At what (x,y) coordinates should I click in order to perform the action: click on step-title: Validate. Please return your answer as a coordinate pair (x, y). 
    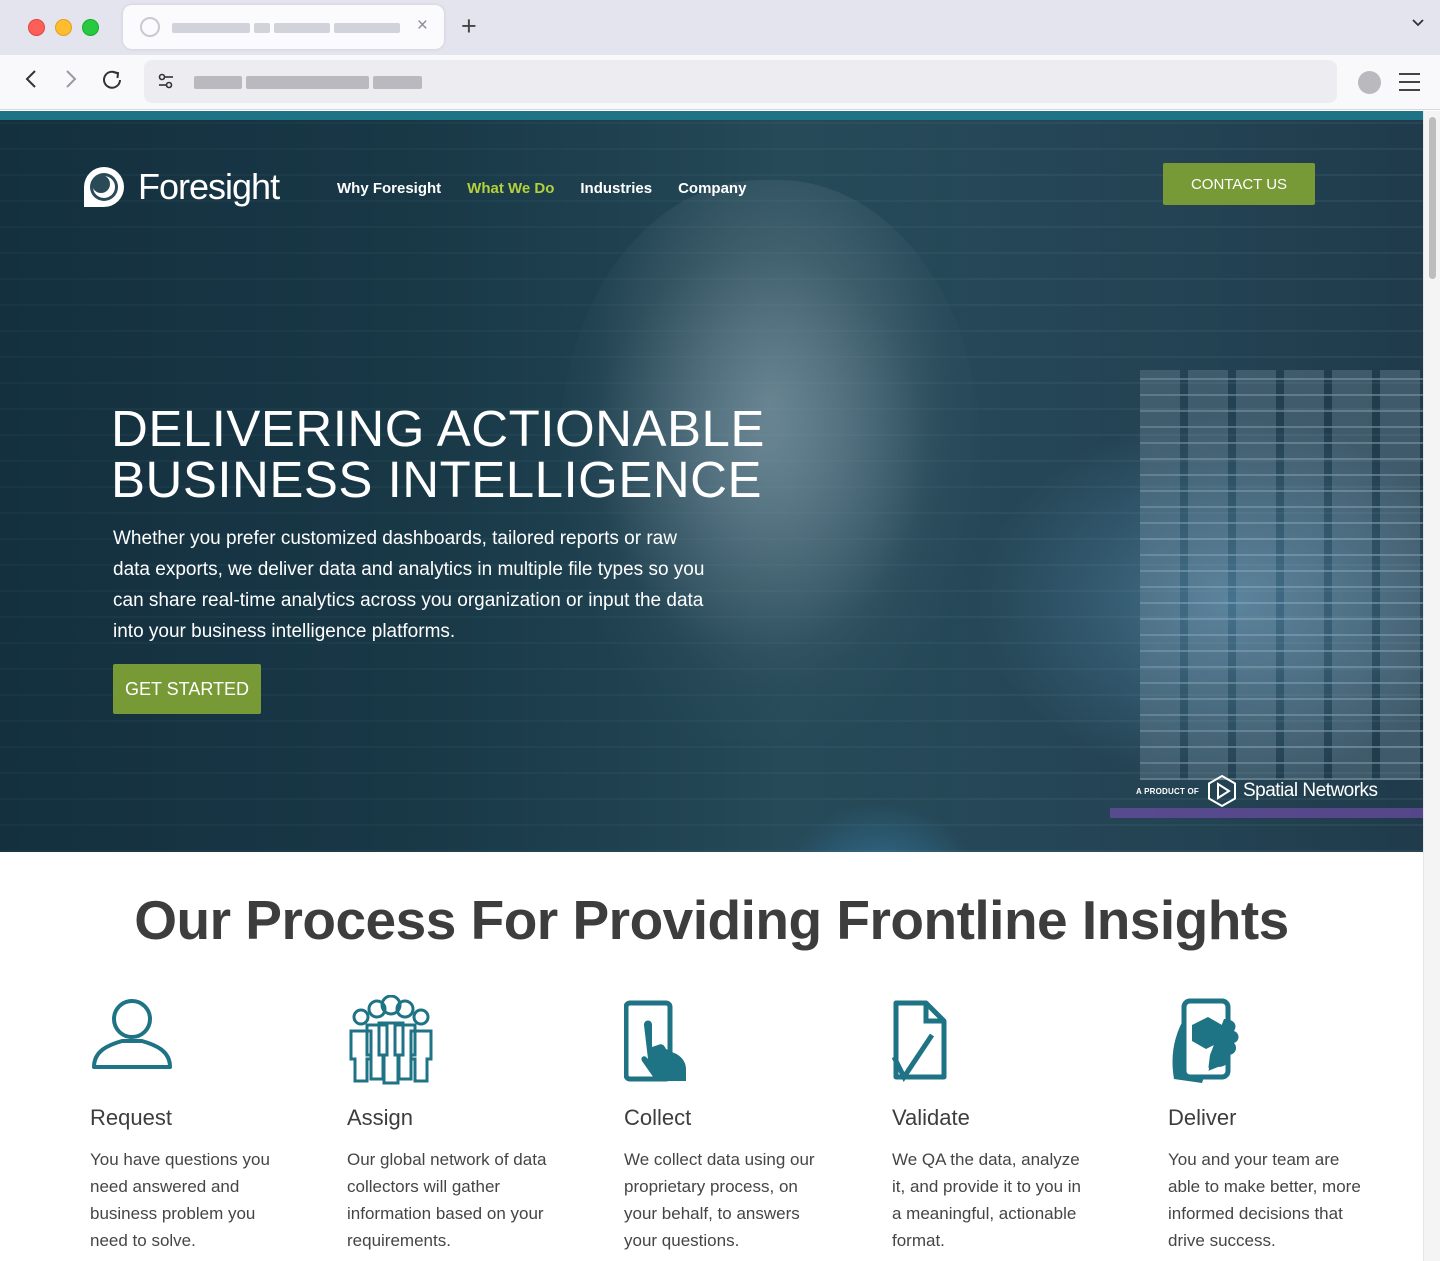
    Looking at the image, I should click on (931, 1117).